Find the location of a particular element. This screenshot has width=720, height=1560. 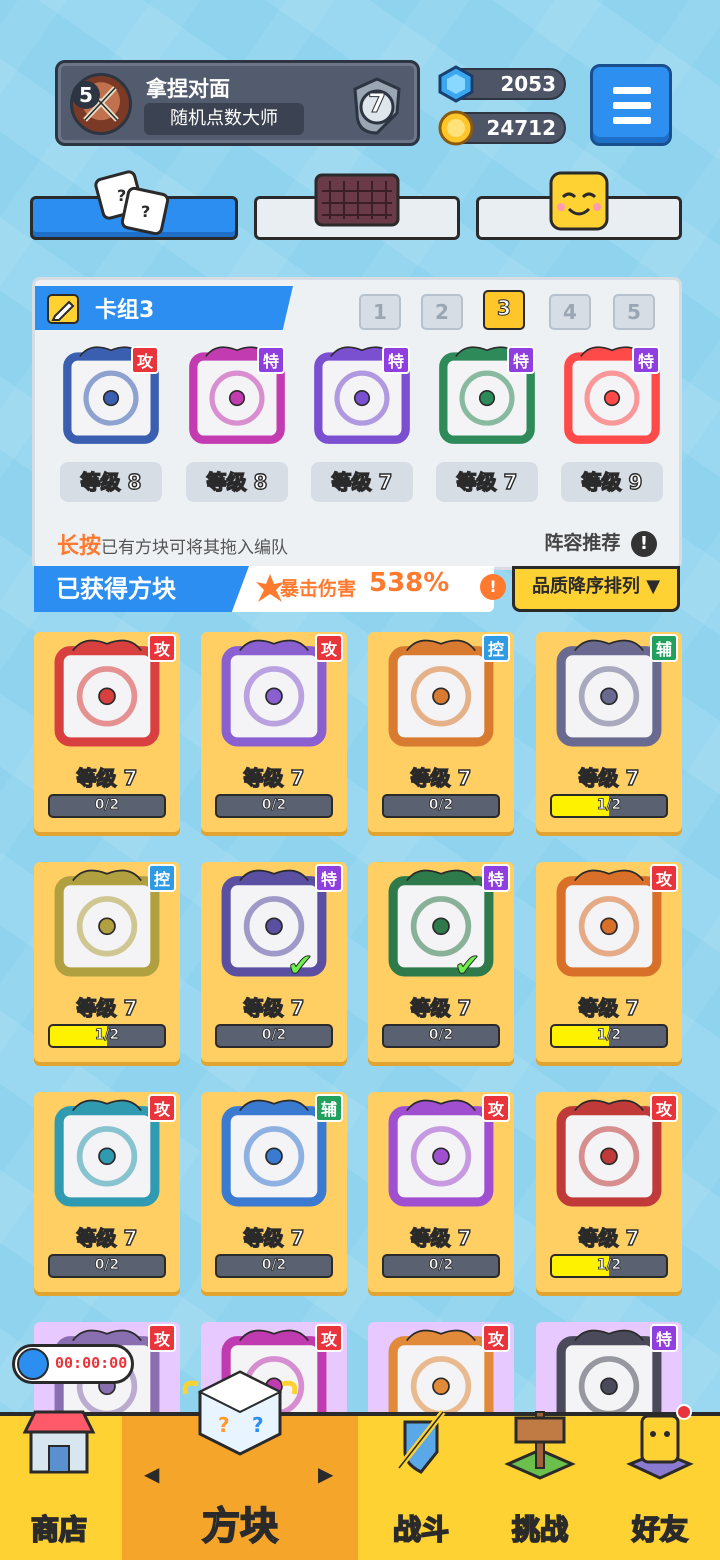

deck-slot-1: 1 is located at coordinates (380, 312).